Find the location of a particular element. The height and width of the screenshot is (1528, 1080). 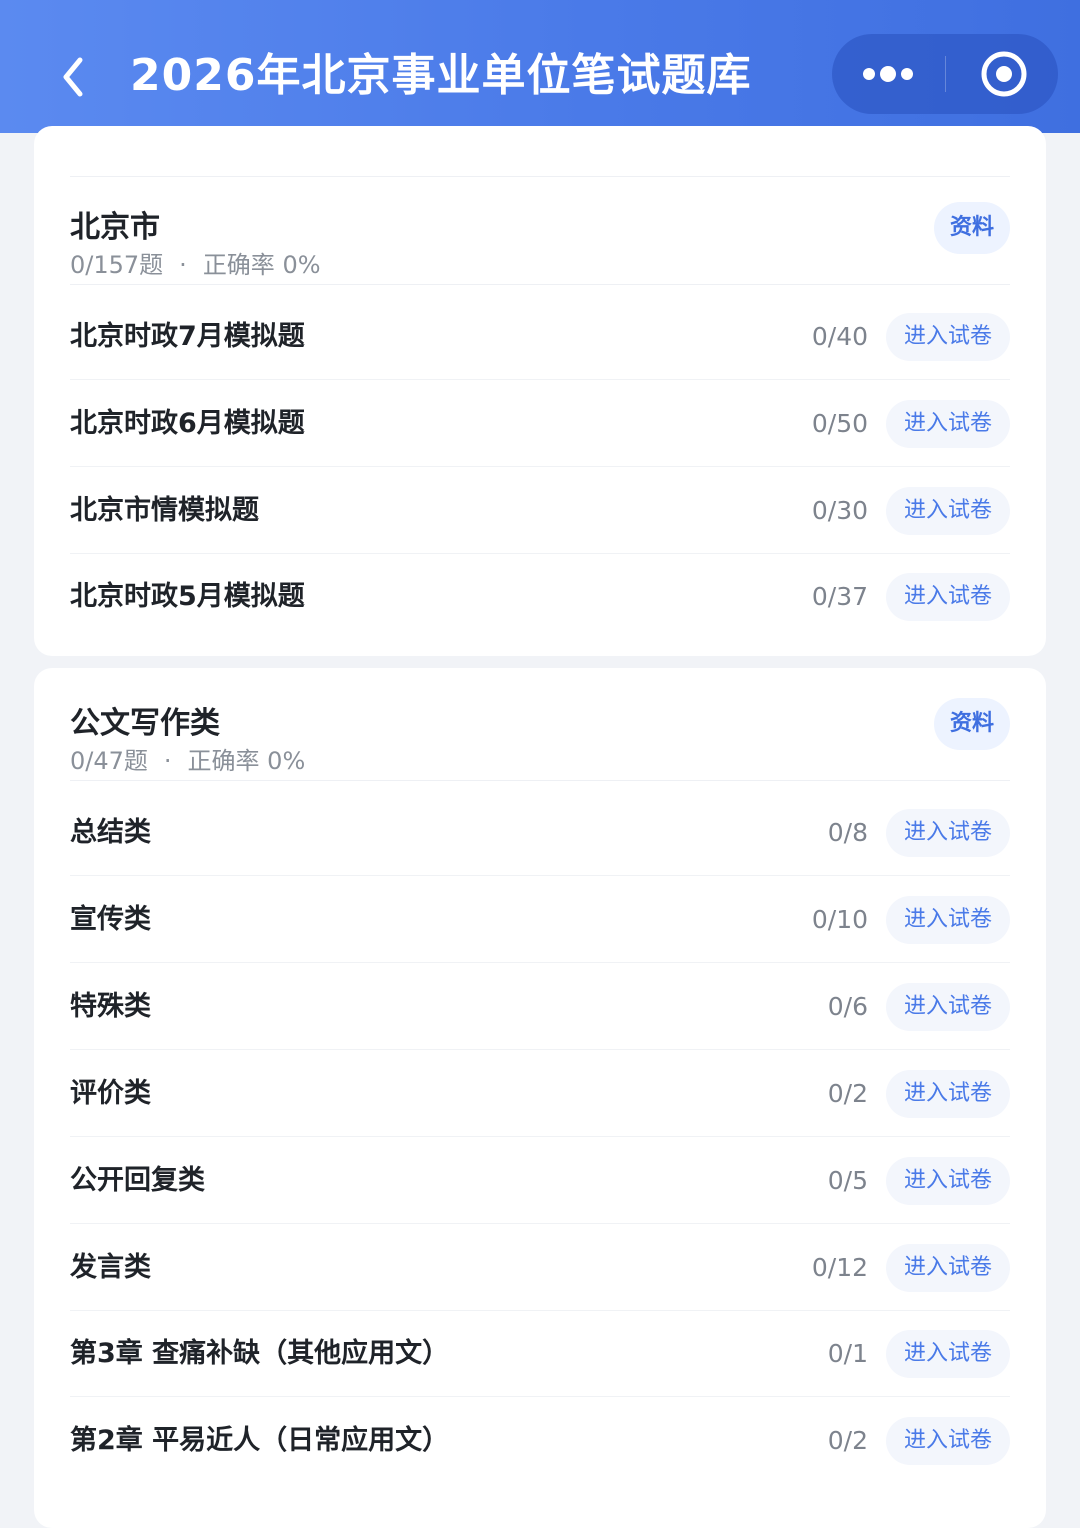

list-item: 评价类 0/2 进入试卷 is located at coordinates (540, 1094).